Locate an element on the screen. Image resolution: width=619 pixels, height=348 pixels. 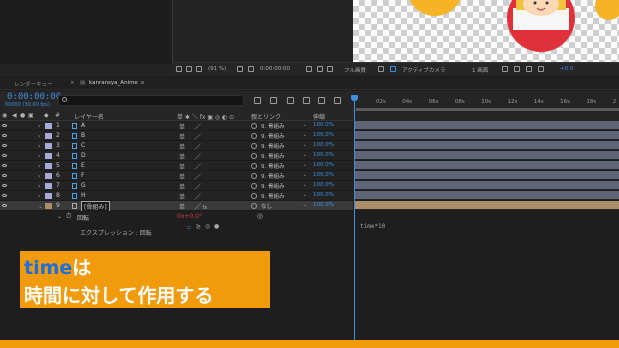
mask-icon is located at coordinates (199, 69).